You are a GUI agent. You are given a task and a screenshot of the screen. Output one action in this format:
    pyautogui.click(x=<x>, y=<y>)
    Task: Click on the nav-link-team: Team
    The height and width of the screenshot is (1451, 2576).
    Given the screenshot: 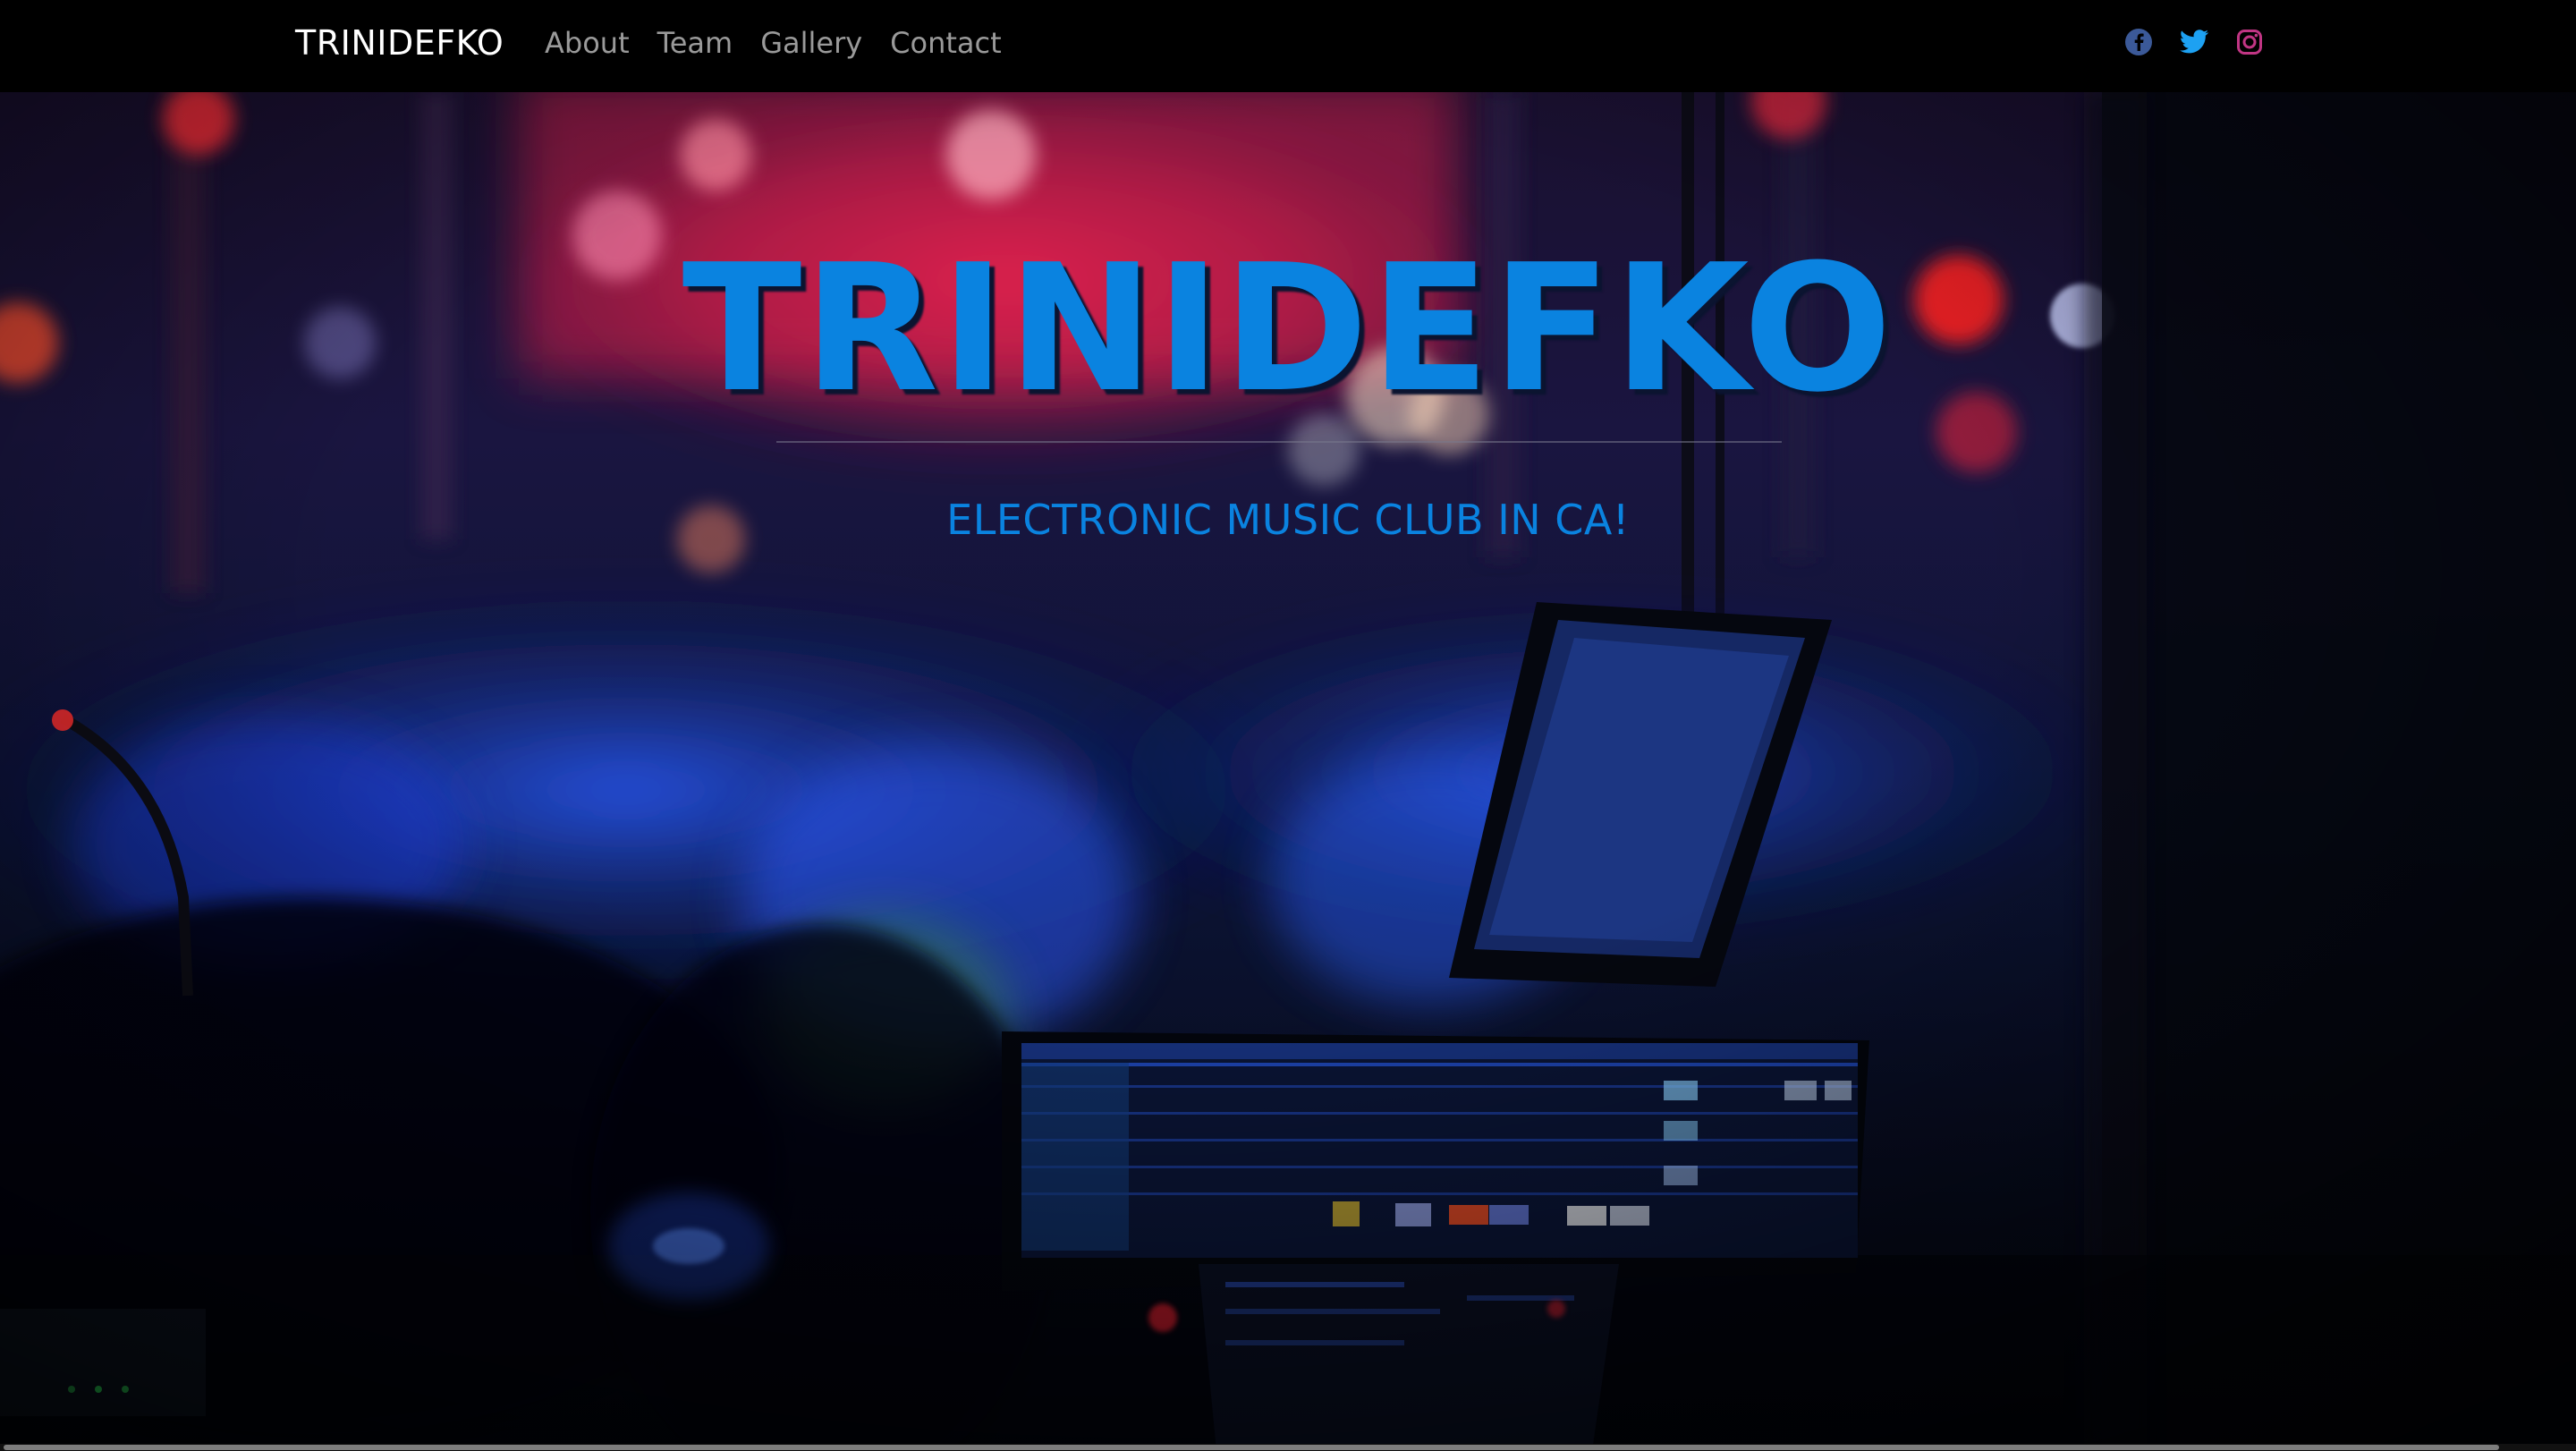 What is the action you would take?
    pyautogui.click(x=695, y=42)
    